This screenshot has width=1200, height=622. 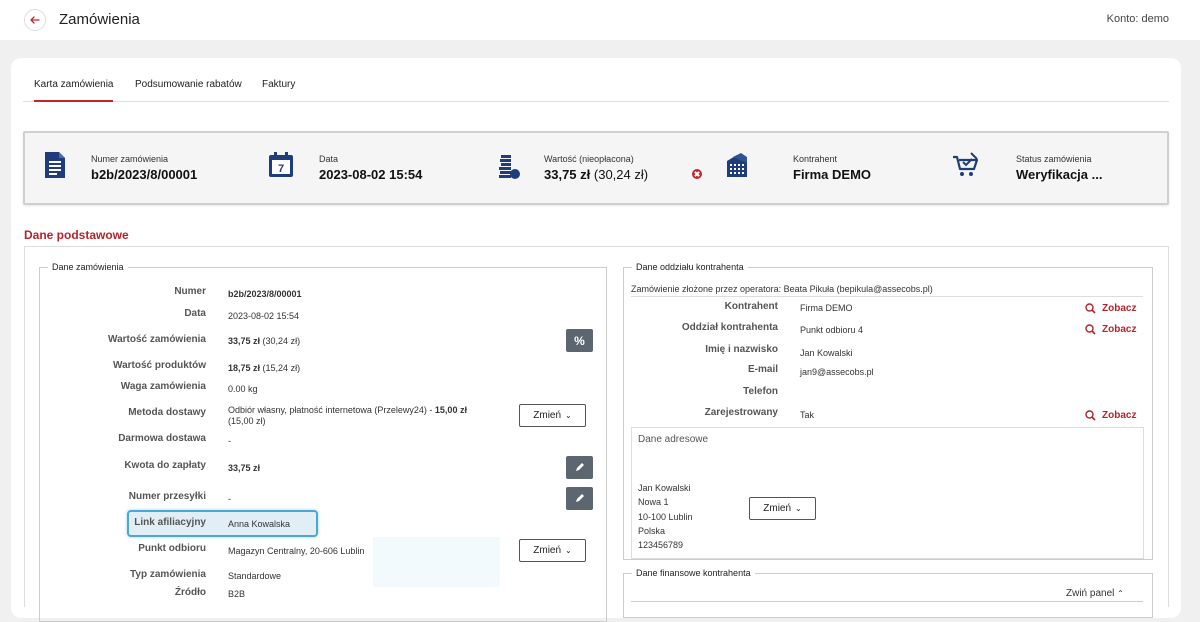 What do you see at coordinates (567, 174) in the screenshot?
I see `value-main: 33,75 zł` at bounding box center [567, 174].